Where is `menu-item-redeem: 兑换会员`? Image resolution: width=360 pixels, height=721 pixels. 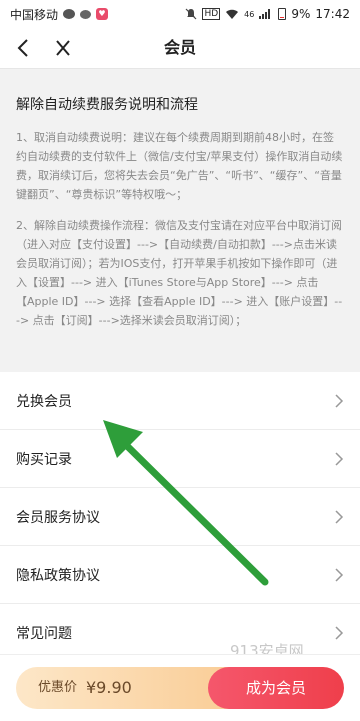
menu-item-redeem: 兑换会员 is located at coordinates (180, 401).